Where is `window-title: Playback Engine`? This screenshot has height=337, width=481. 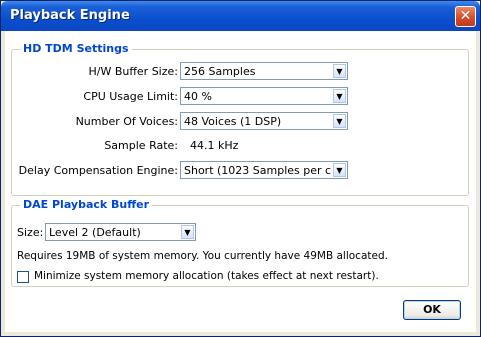 window-title: Playback Engine is located at coordinates (70, 15).